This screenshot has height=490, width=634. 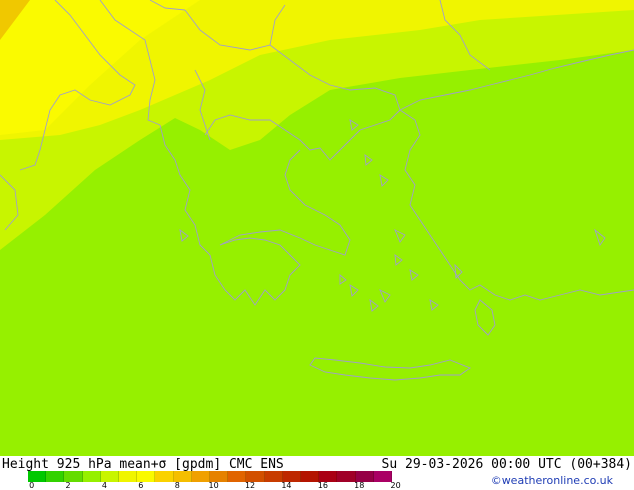 What do you see at coordinates (395, 485) in the screenshot?
I see `scale-tick-label: 20` at bounding box center [395, 485].